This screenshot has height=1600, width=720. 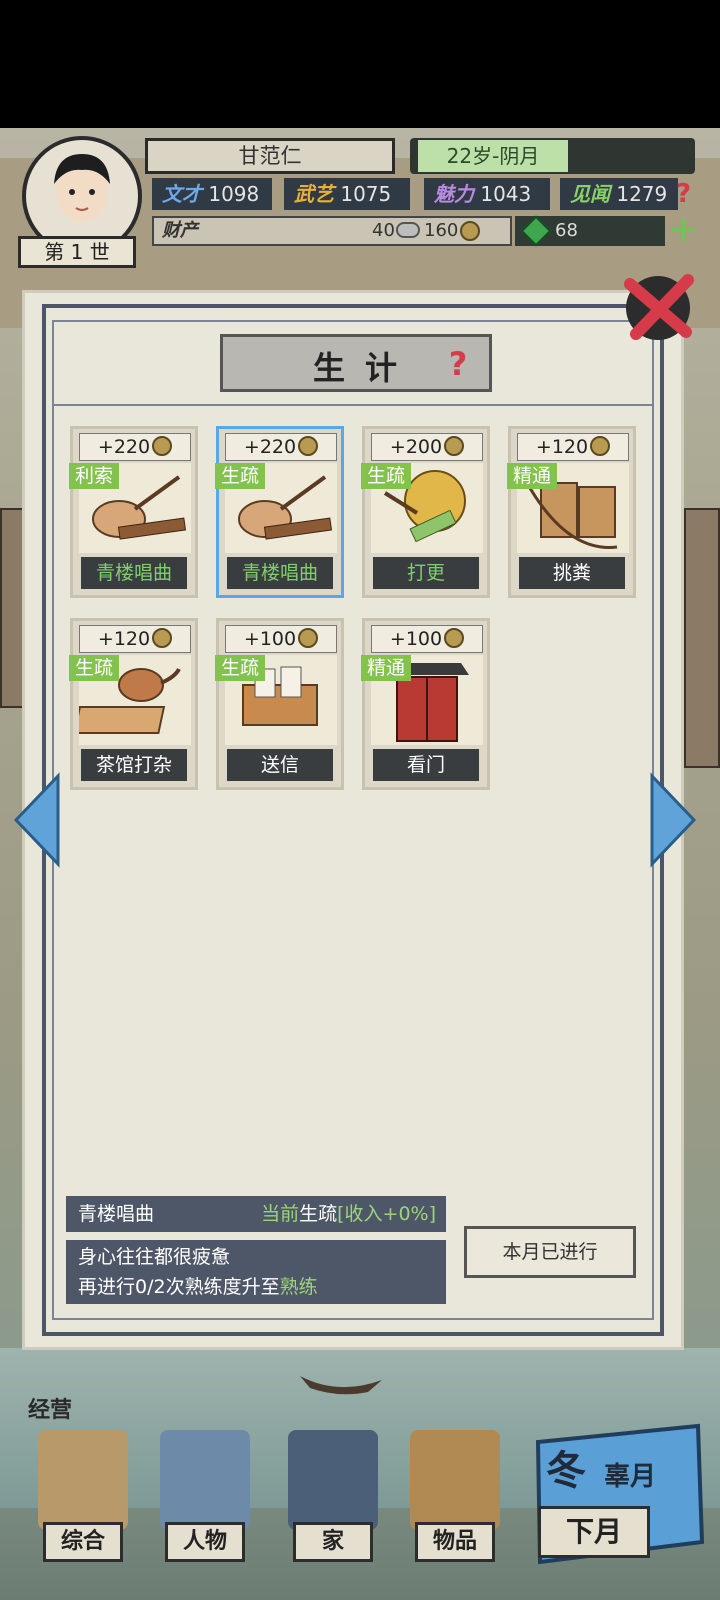 What do you see at coordinates (506, 194) in the screenshot?
I see `stat-value: 1043` at bounding box center [506, 194].